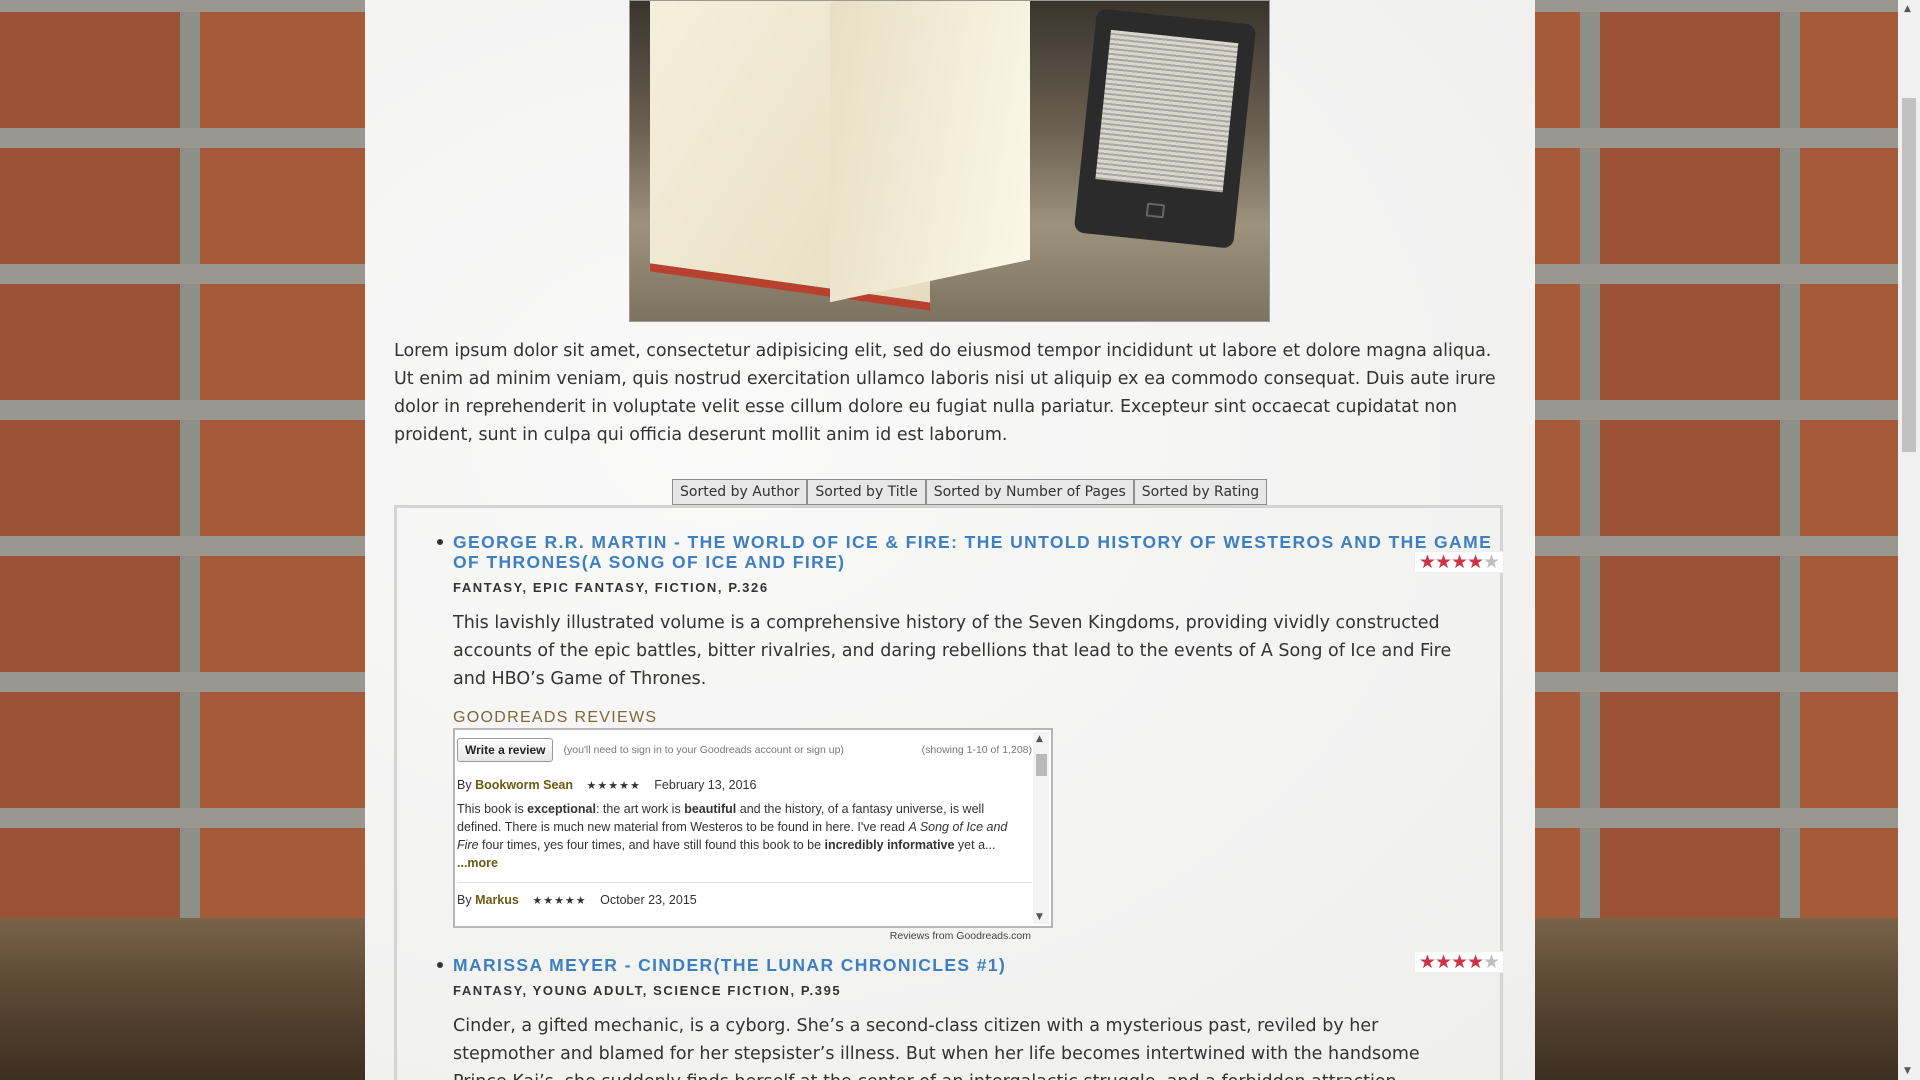 The image size is (1920, 1080). Describe the element at coordinates (505, 750) in the screenshot. I see `write-review-button: Write a review` at that location.